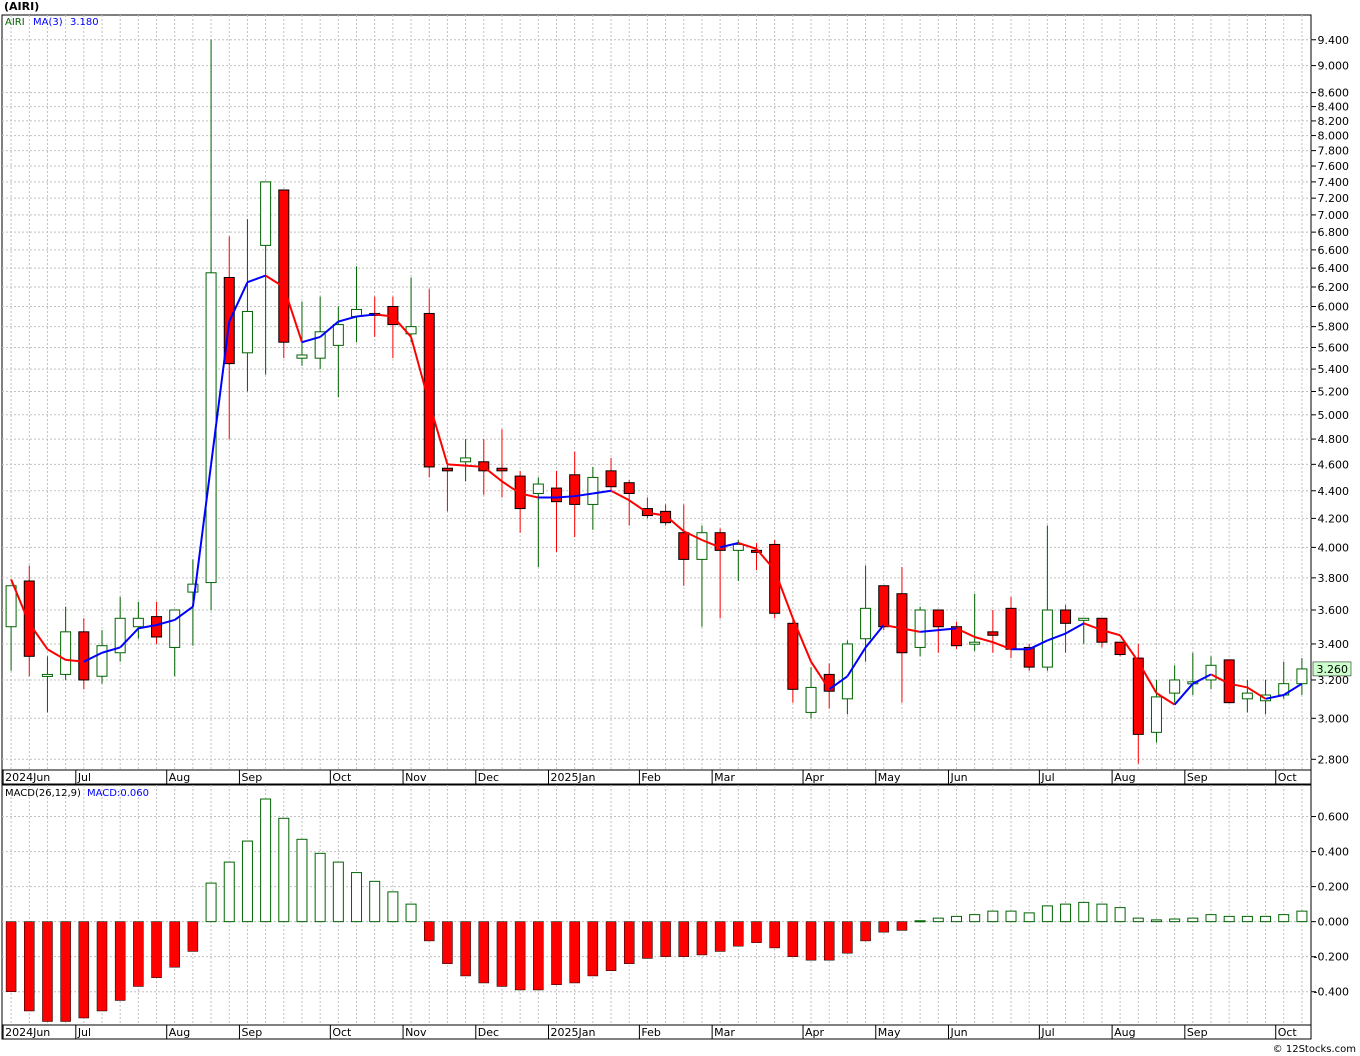  Describe the element at coordinates (1334, 182) in the screenshot. I see `price-tick-label: 7.400` at that location.